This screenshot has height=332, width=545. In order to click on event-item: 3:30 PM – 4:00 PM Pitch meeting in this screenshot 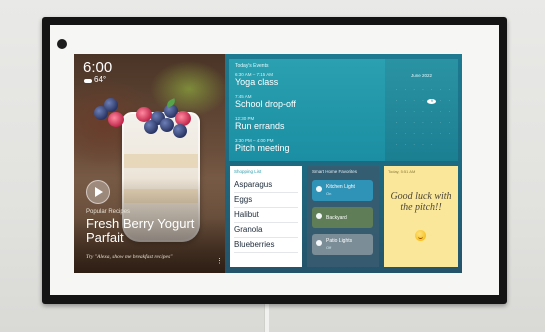, I will do `click(262, 145)`.